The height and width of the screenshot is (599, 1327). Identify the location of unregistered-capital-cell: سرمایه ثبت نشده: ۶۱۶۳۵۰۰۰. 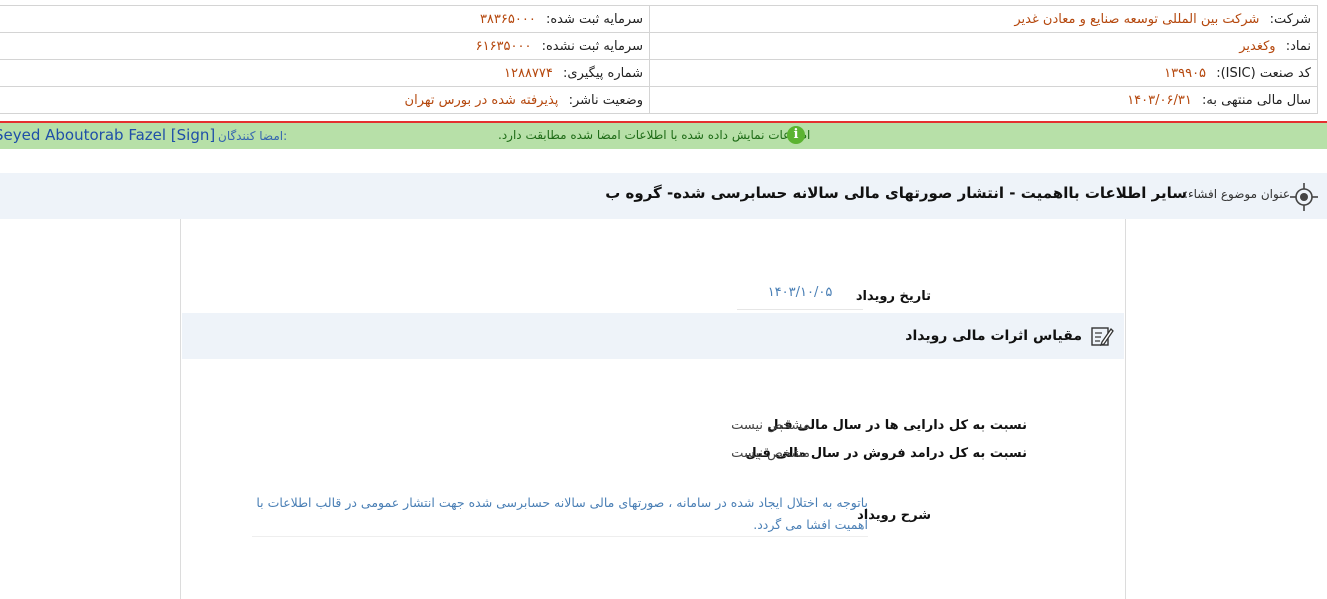
(325, 46).